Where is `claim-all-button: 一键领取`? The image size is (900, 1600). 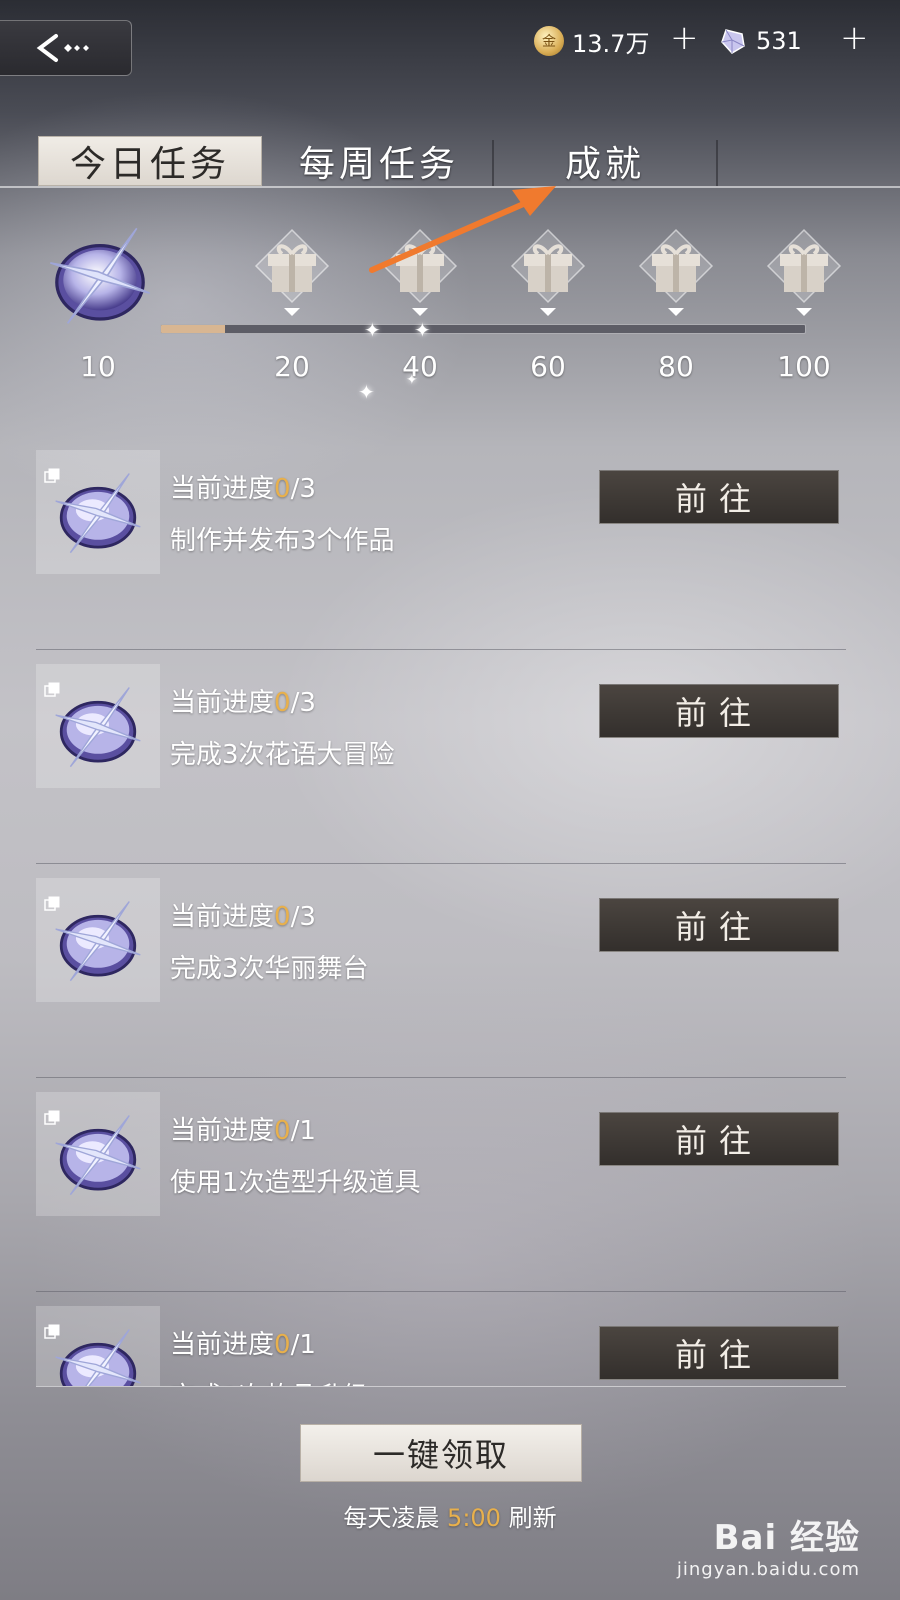 claim-all-button: 一键领取 is located at coordinates (441, 1453).